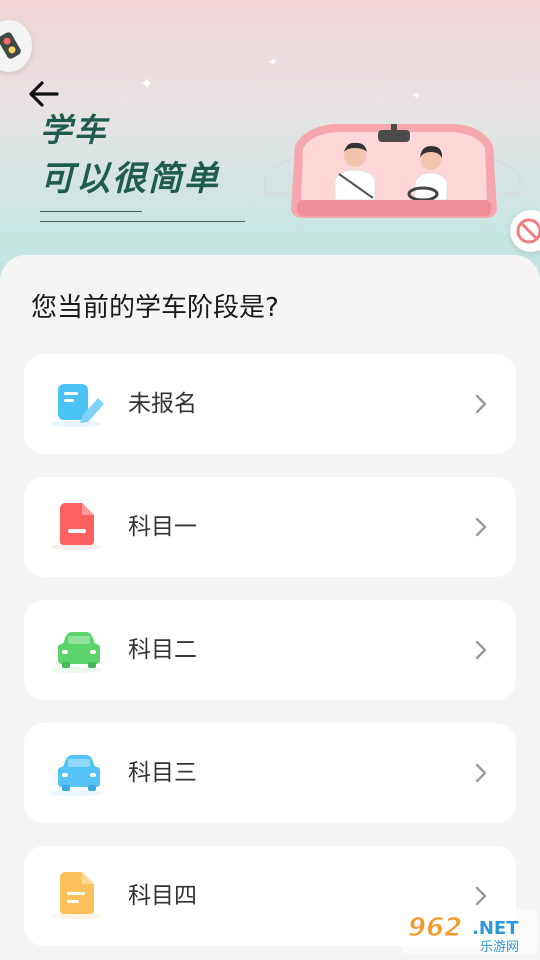 The image size is (540, 960). Describe the element at coordinates (162, 650) in the screenshot. I see `option-label: 科目二` at that location.